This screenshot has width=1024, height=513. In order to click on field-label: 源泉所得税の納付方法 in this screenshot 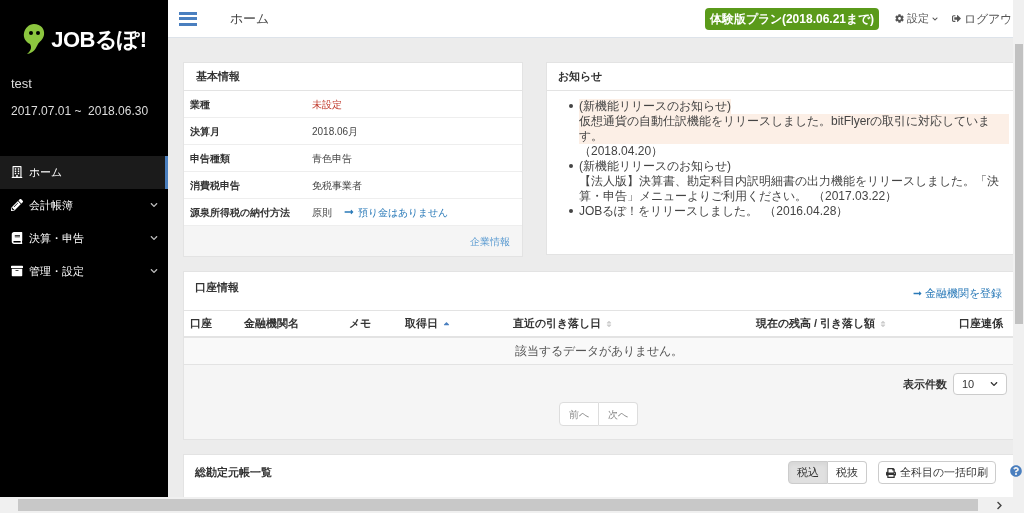, I will do `click(240, 212)`.